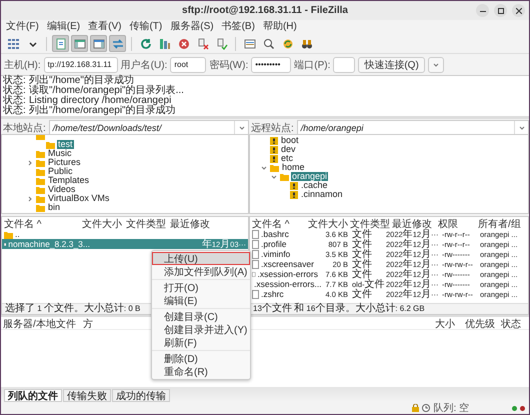 This screenshot has width=530, height=415. I want to click on host-label: 主机(H):, so click(22, 65).